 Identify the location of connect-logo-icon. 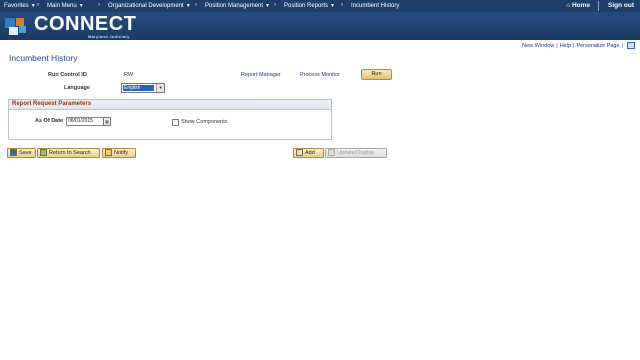
(15, 26).